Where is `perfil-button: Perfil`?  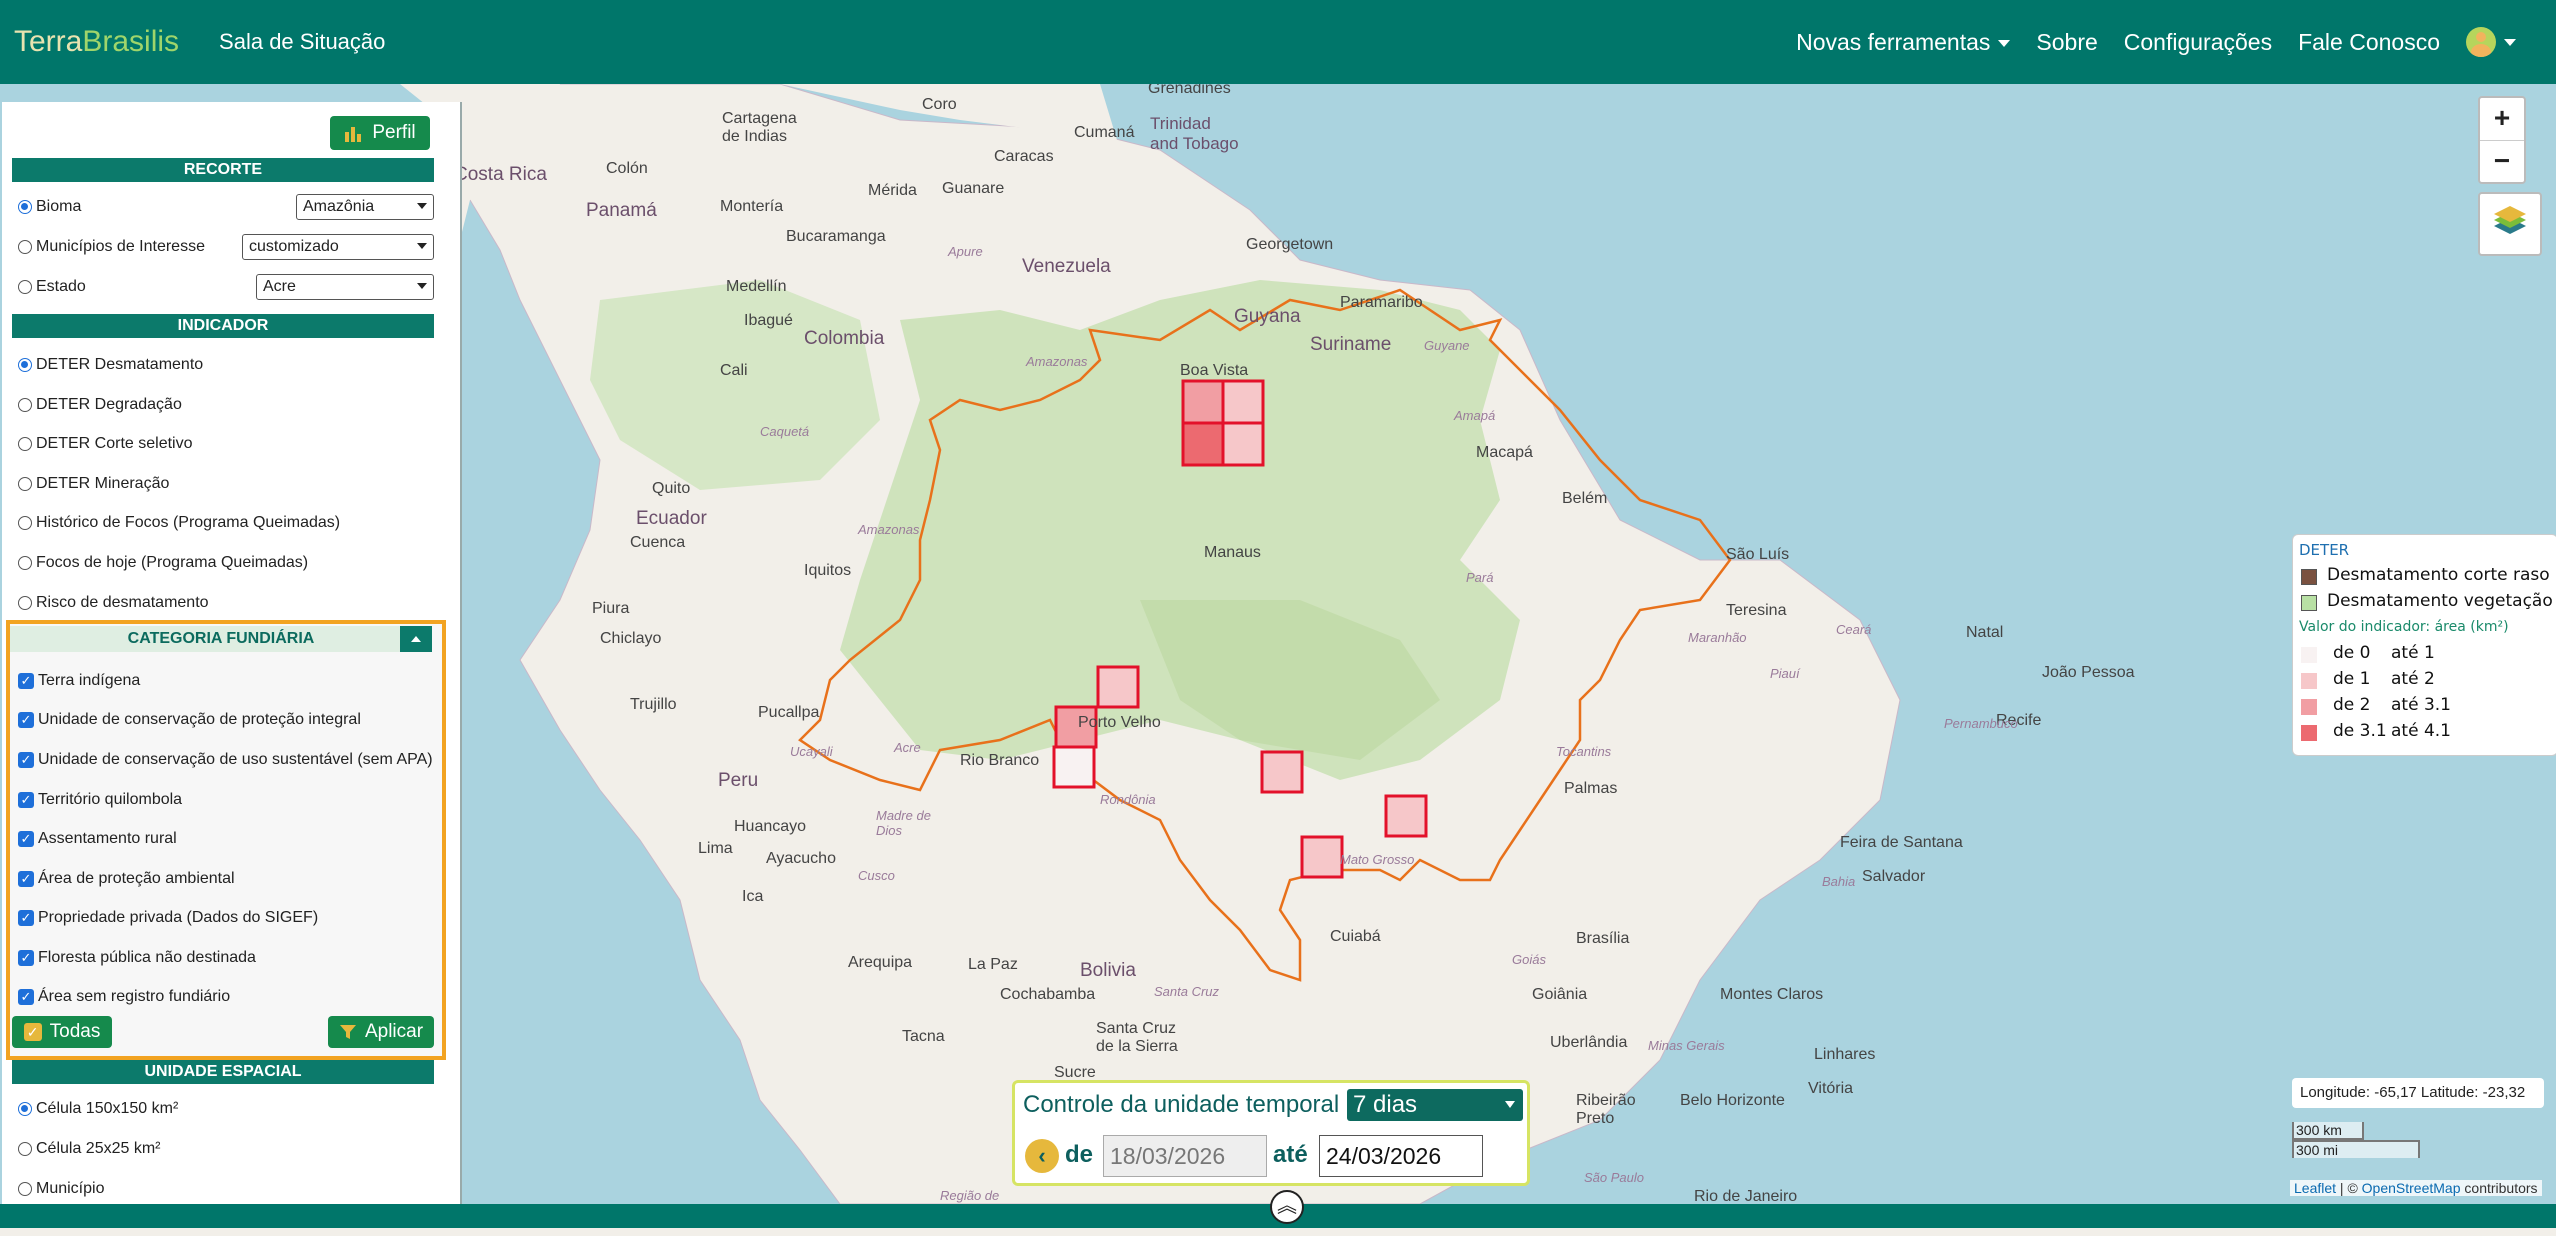 perfil-button: Perfil is located at coordinates (380, 133).